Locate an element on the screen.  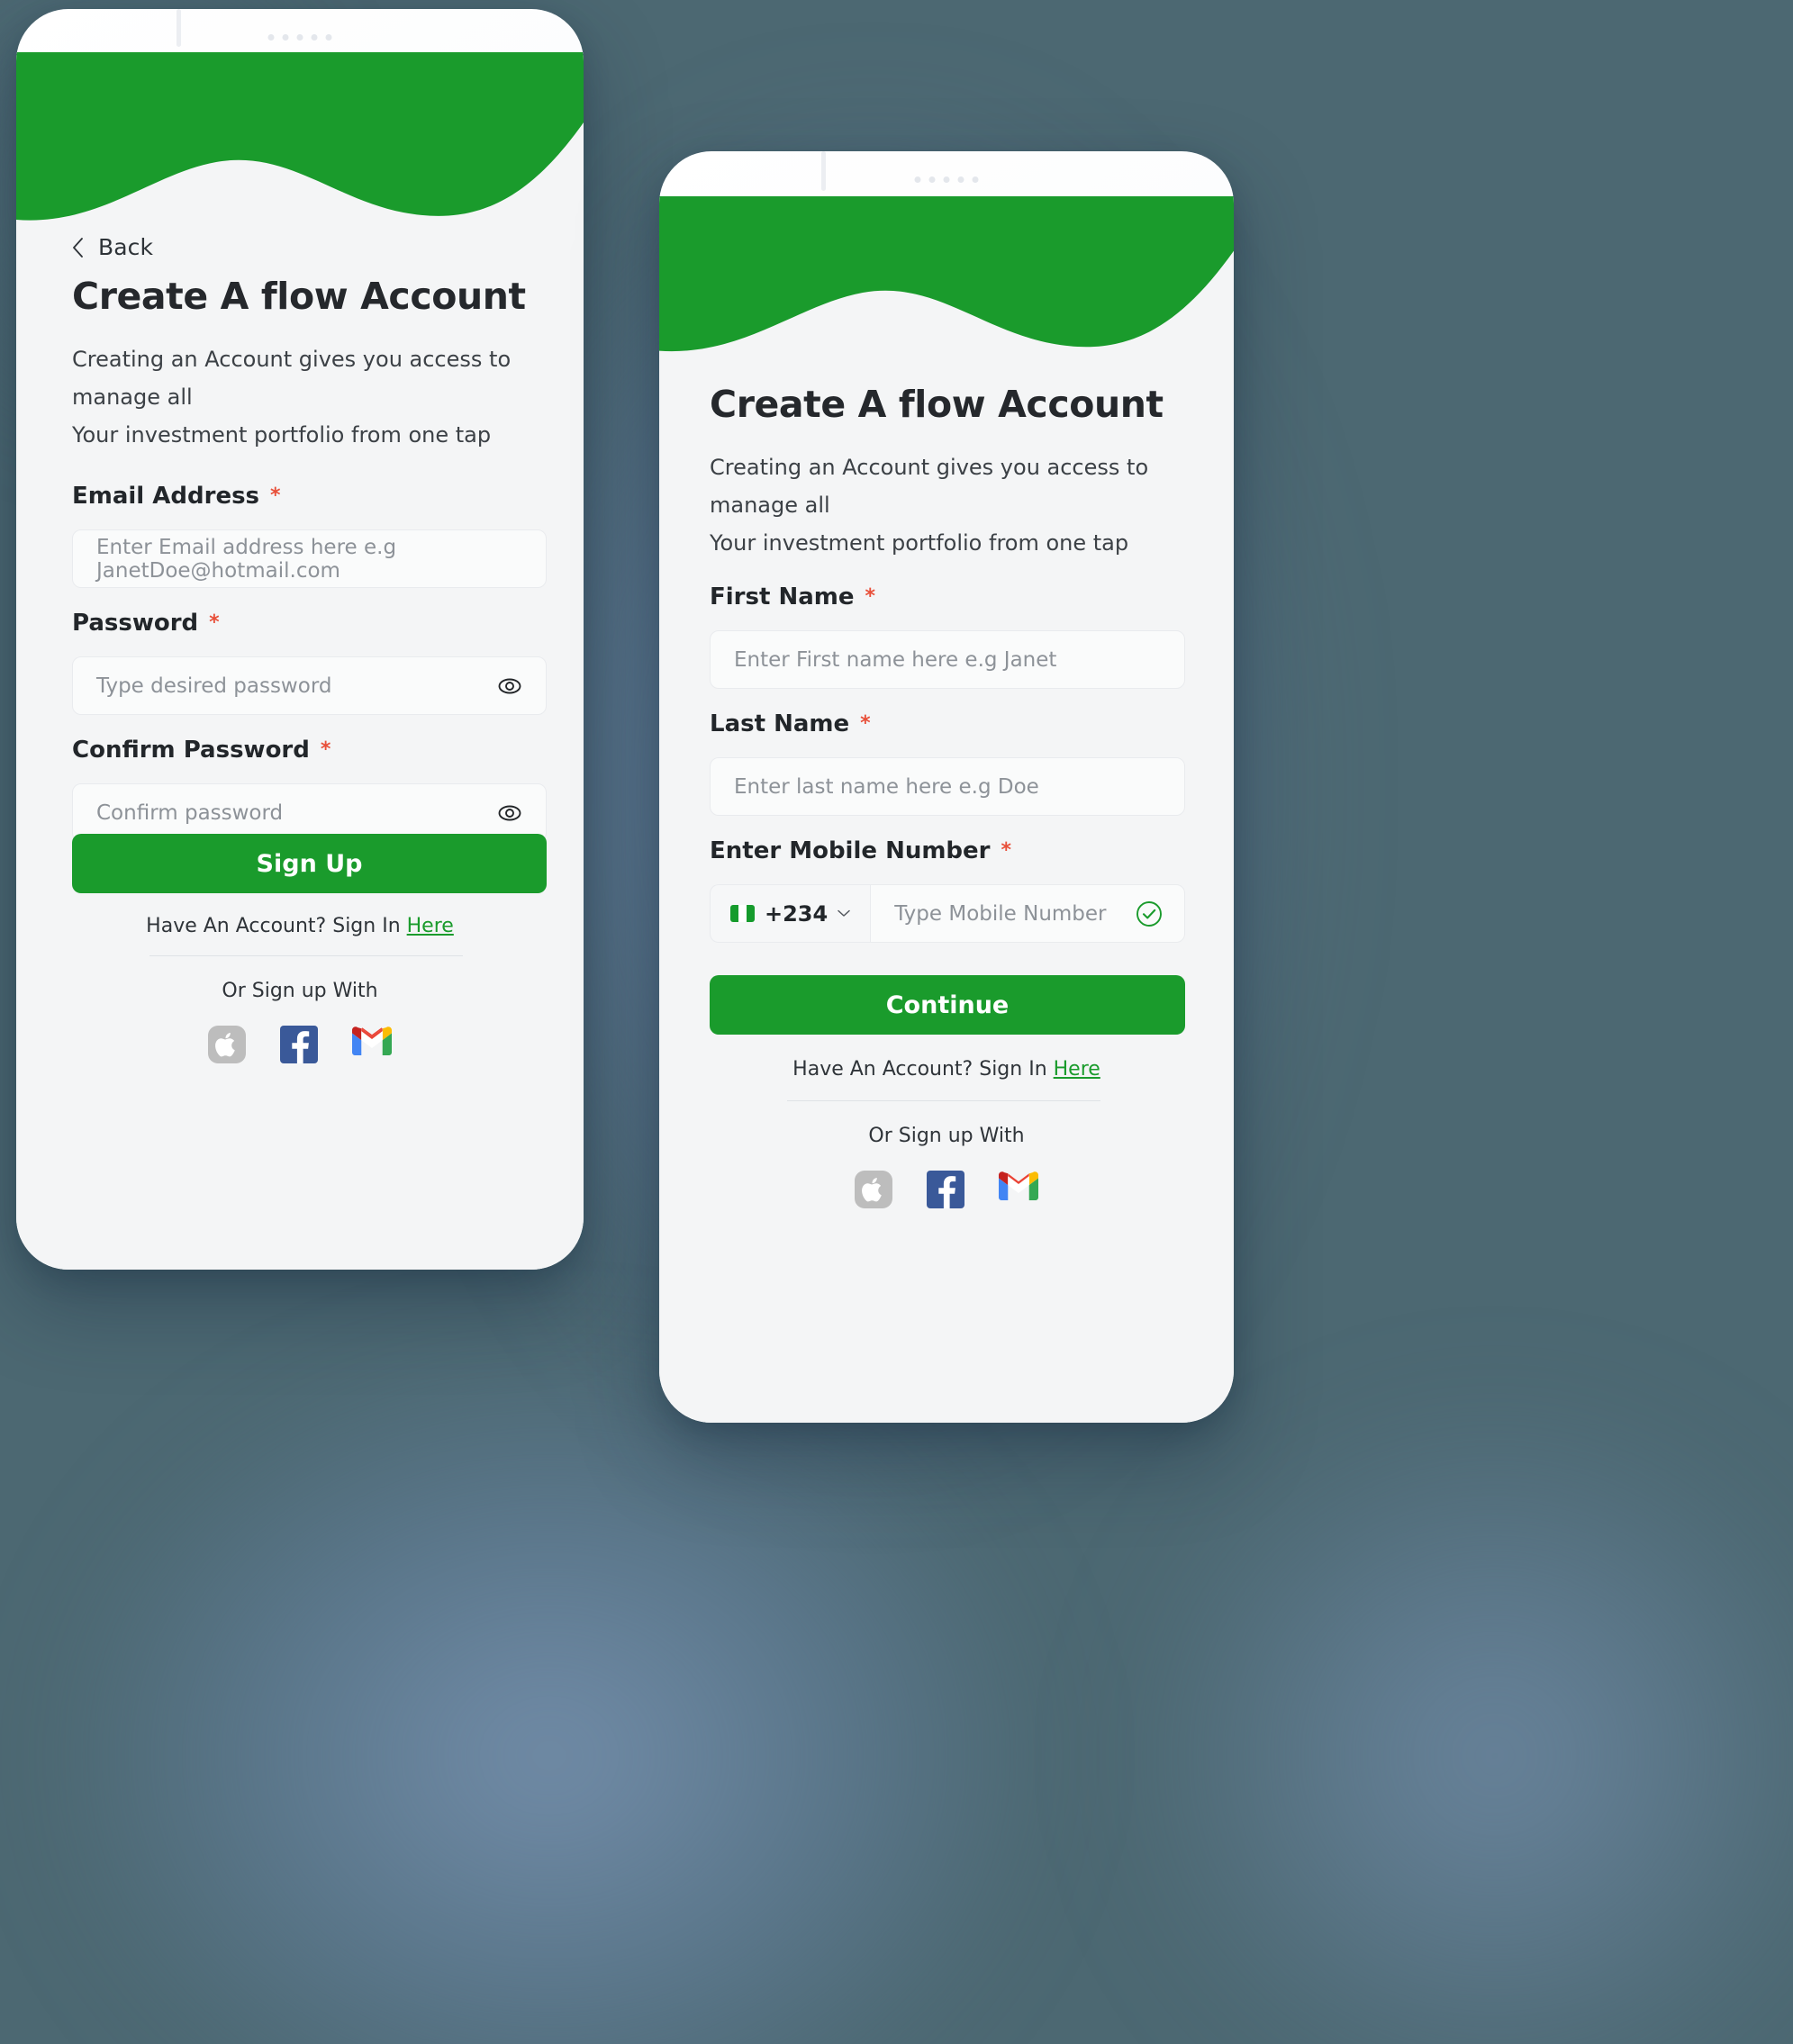
field-label-password-text: Password is located at coordinates (136, 623).